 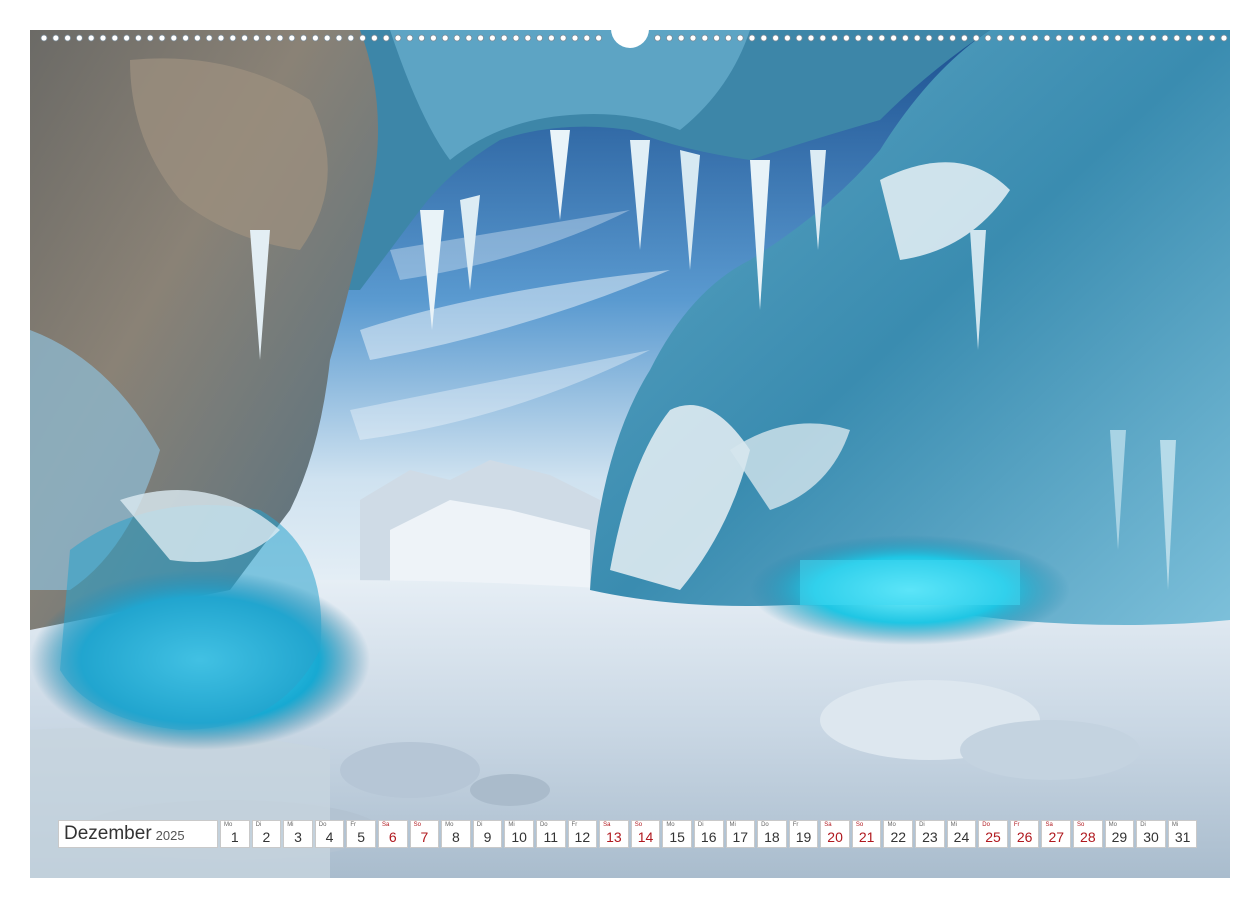 What do you see at coordinates (803, 834) in the screenshot?
I see `day-cell: Fr 19` at bounding box center [803, 834].